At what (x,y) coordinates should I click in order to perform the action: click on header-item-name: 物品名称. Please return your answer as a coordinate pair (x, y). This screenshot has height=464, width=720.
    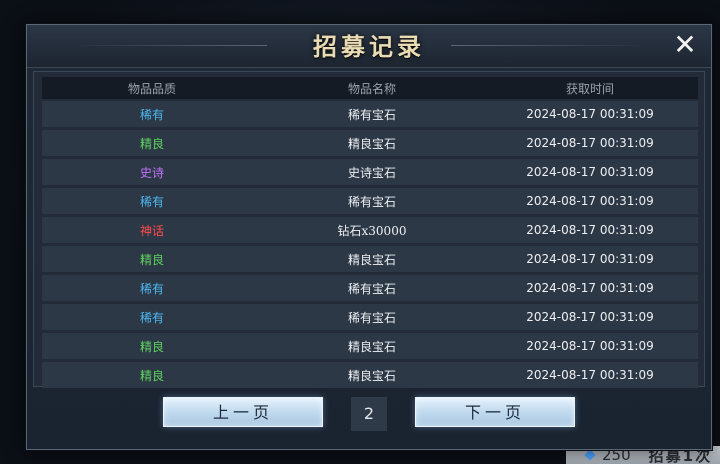
    Looking at the image, I should click on (371, 88).